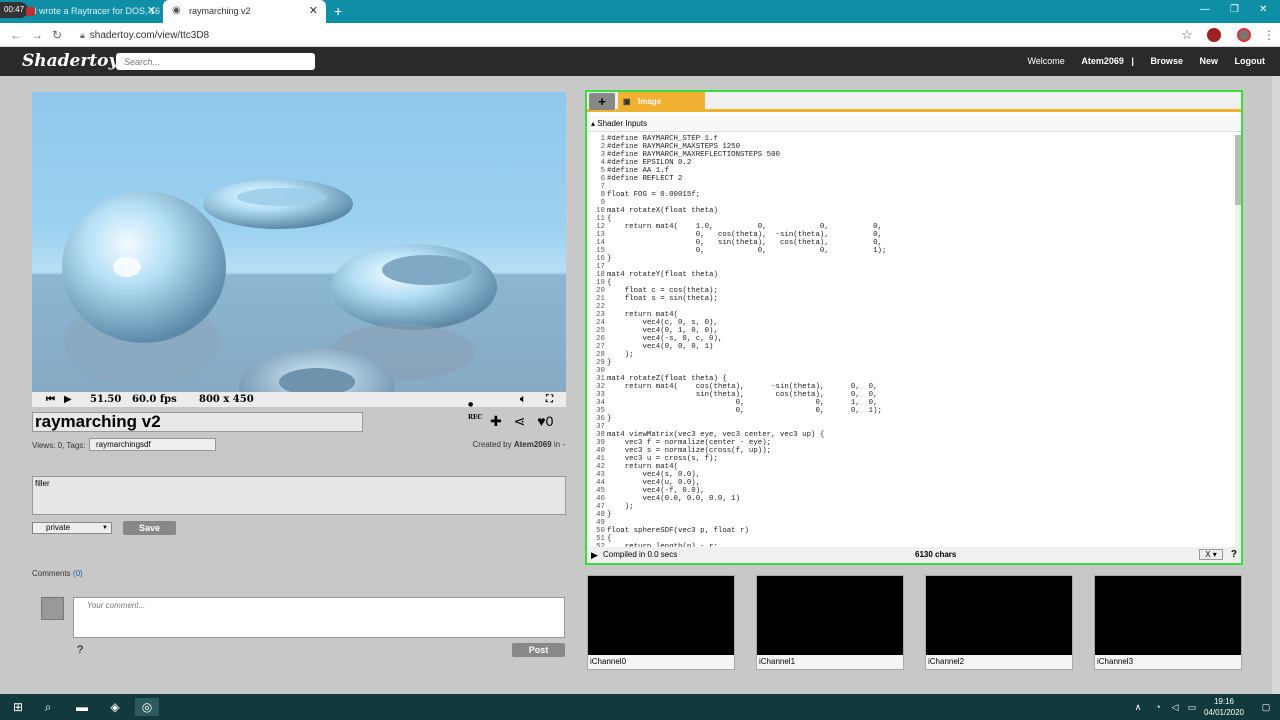 Image resolution: width=1280 pixels, height=720 pixels. Describe the element at coordinates (496, 421) in the screenshot. I see `add-to-playlist-icon: ✚` at that location.